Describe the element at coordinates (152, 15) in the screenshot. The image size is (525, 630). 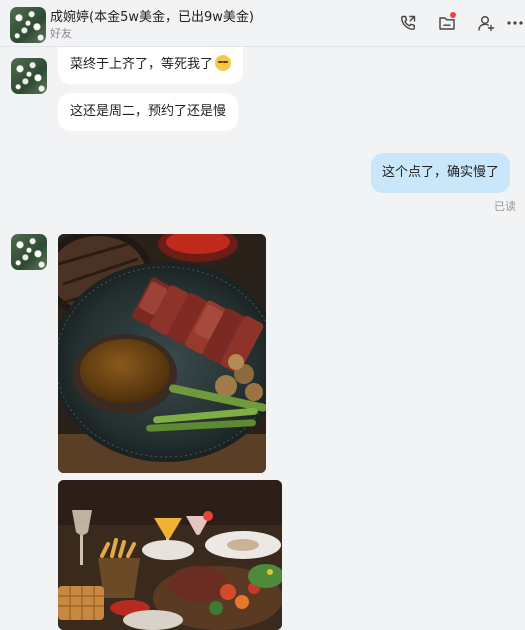
I see `contact-name: 成婉婷(本金5w美金，已出9w美金)` at that location.